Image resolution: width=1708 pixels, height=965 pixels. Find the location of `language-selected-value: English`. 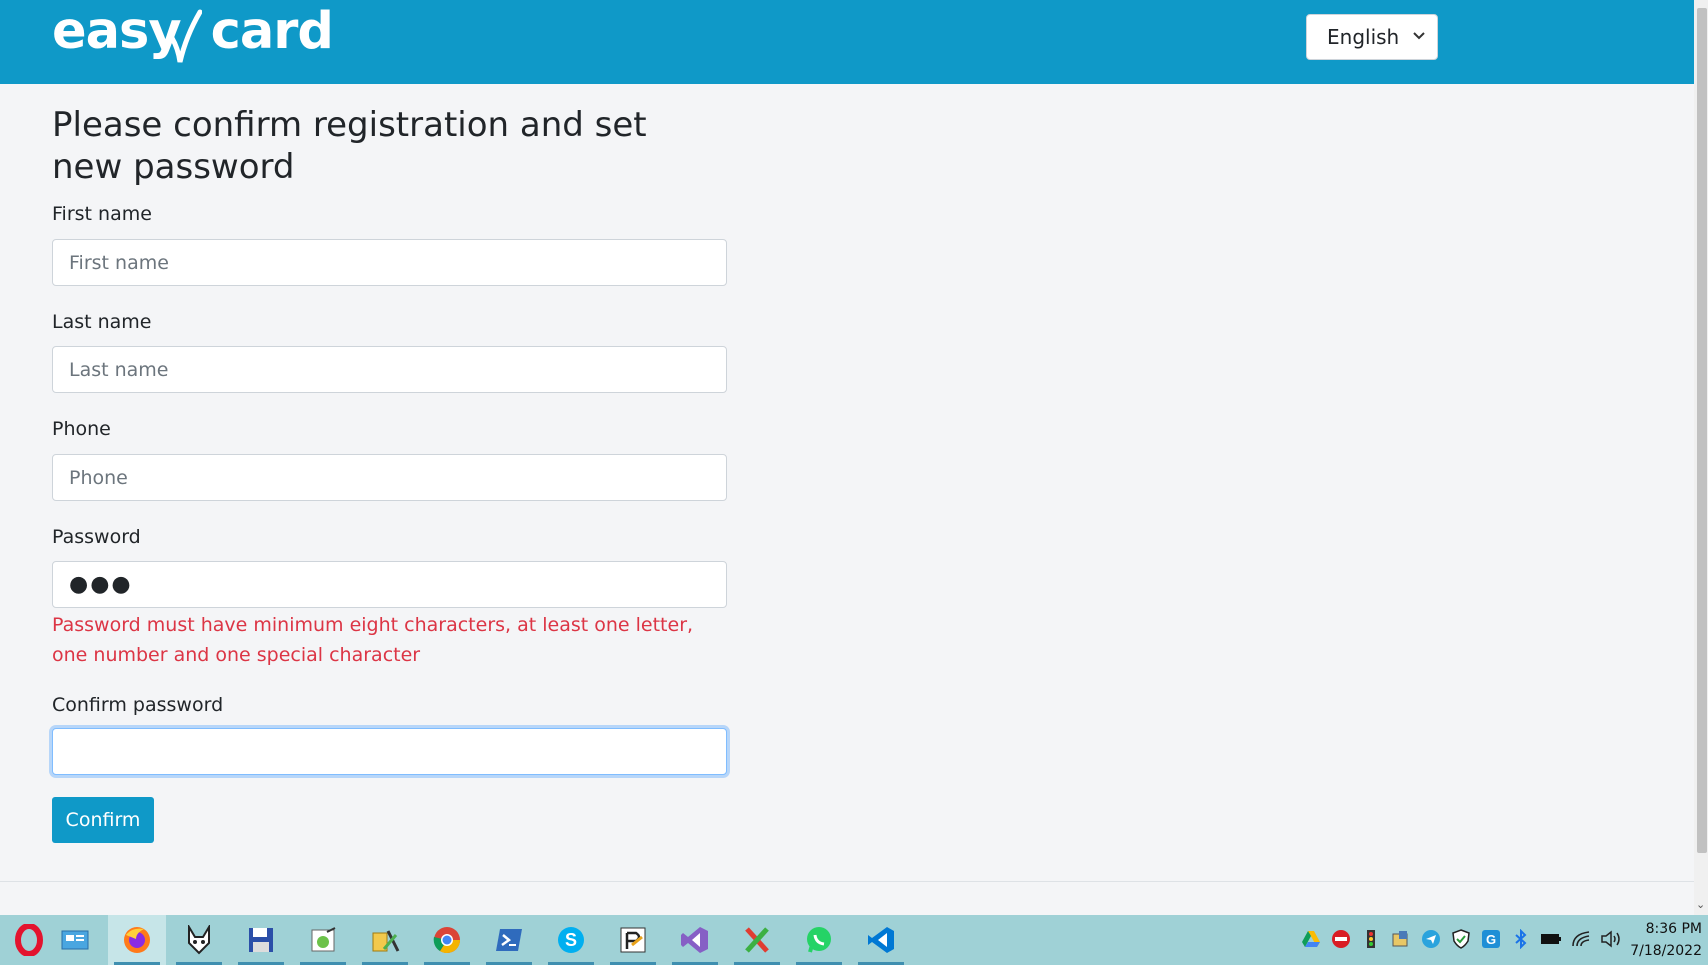

language-selected-value: English is located at coordinates (1363, 37).